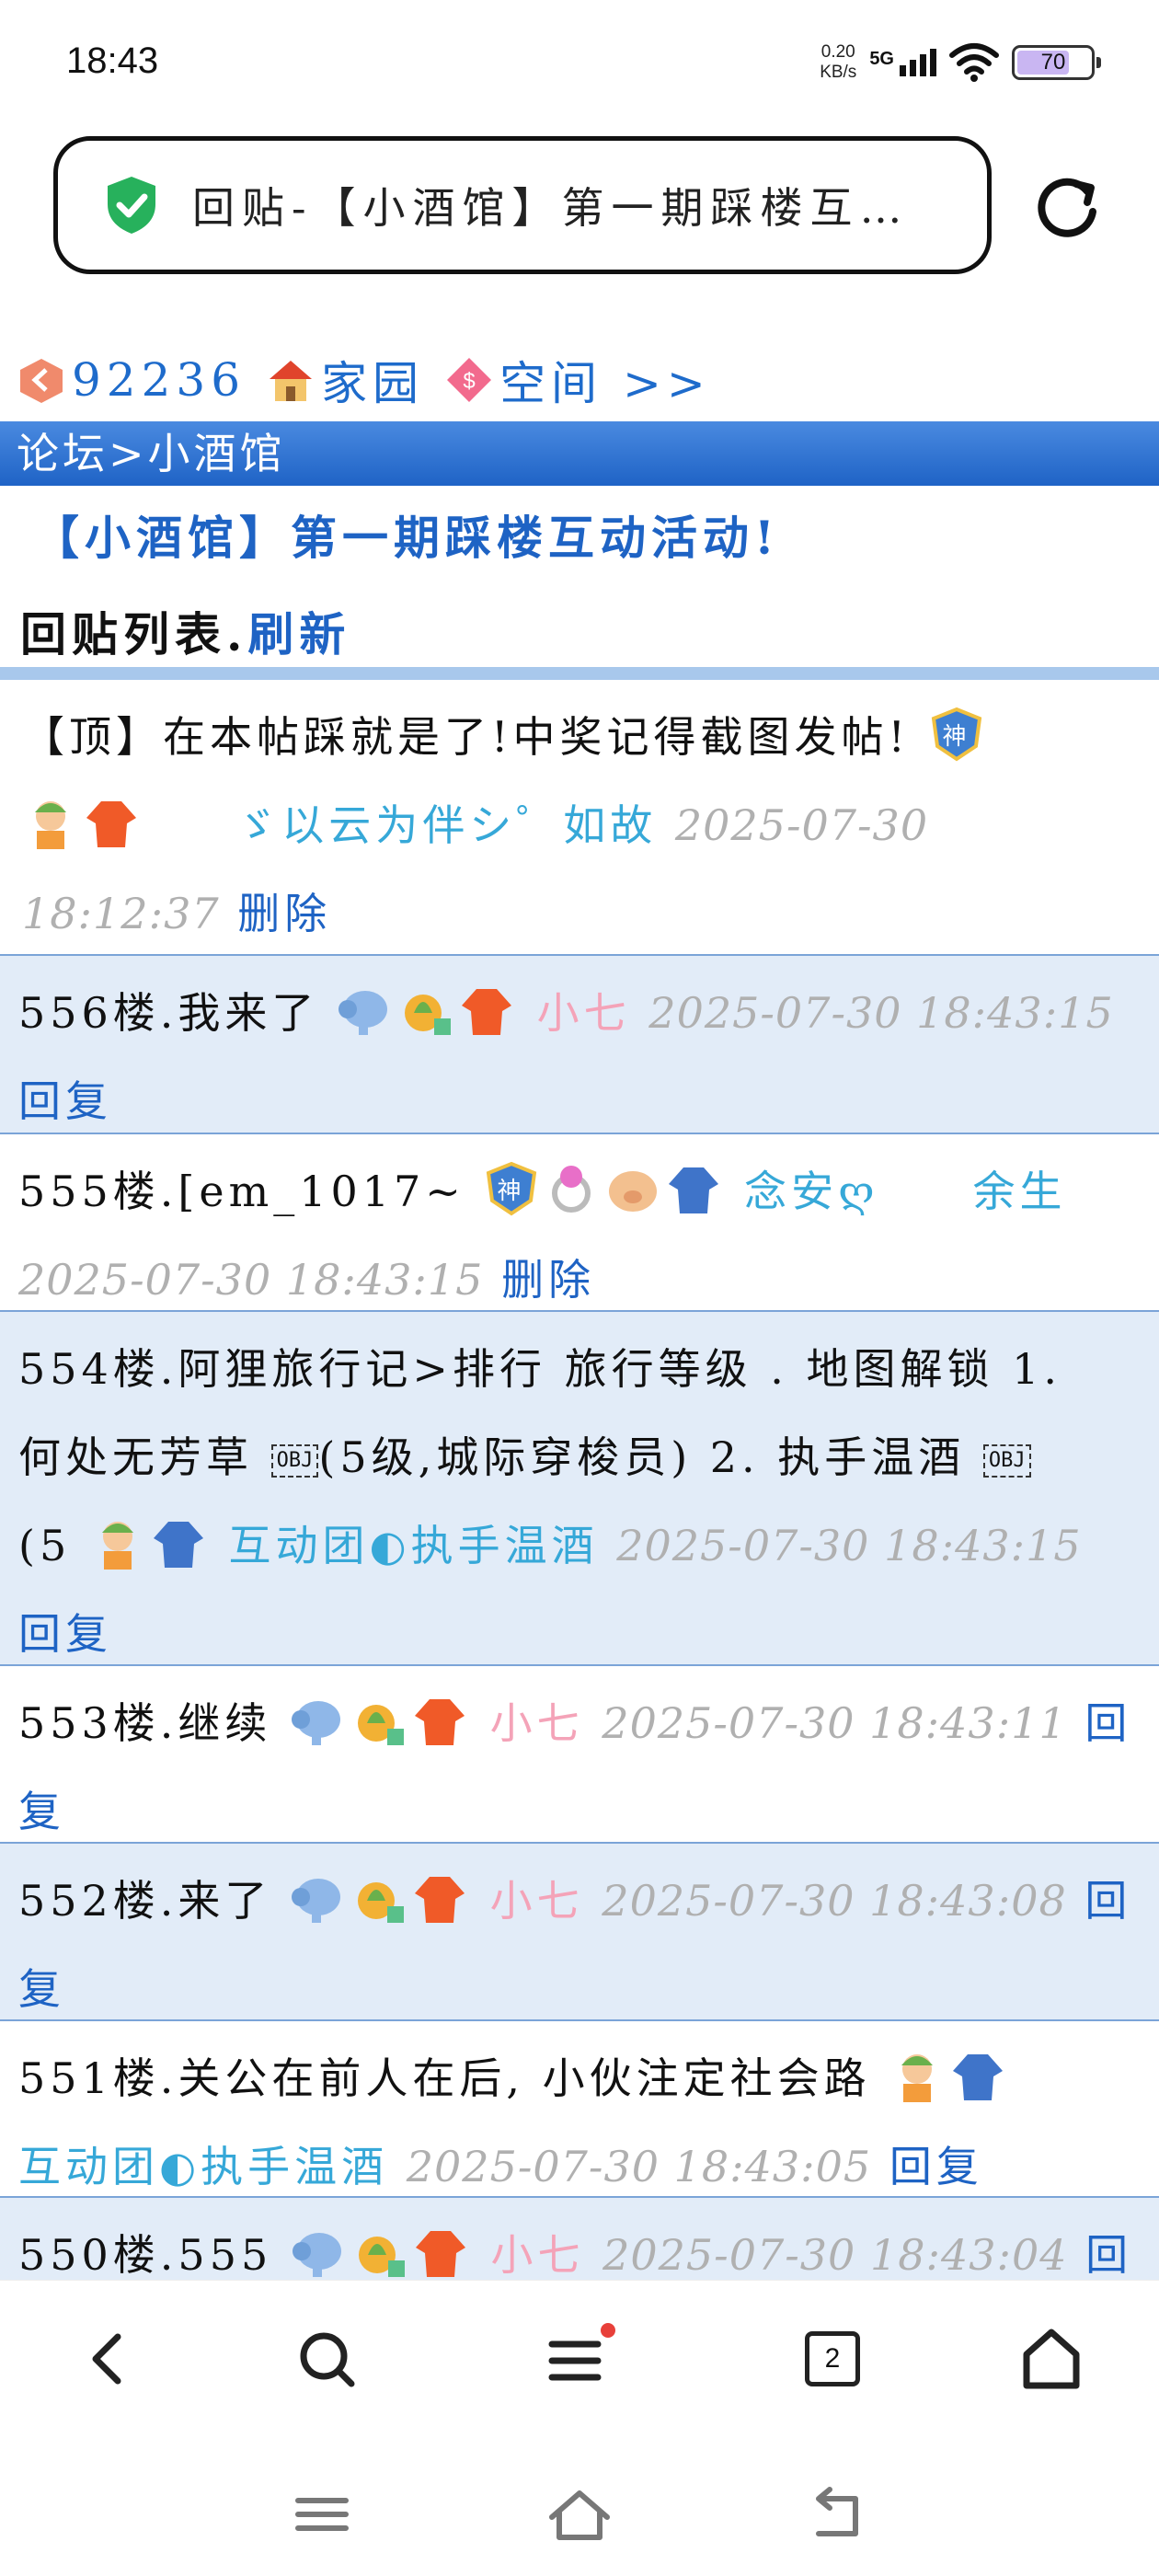 Image resolution: width=1159 pixels, height=2576 pixels. I want to click on divider, so click(579, 673).